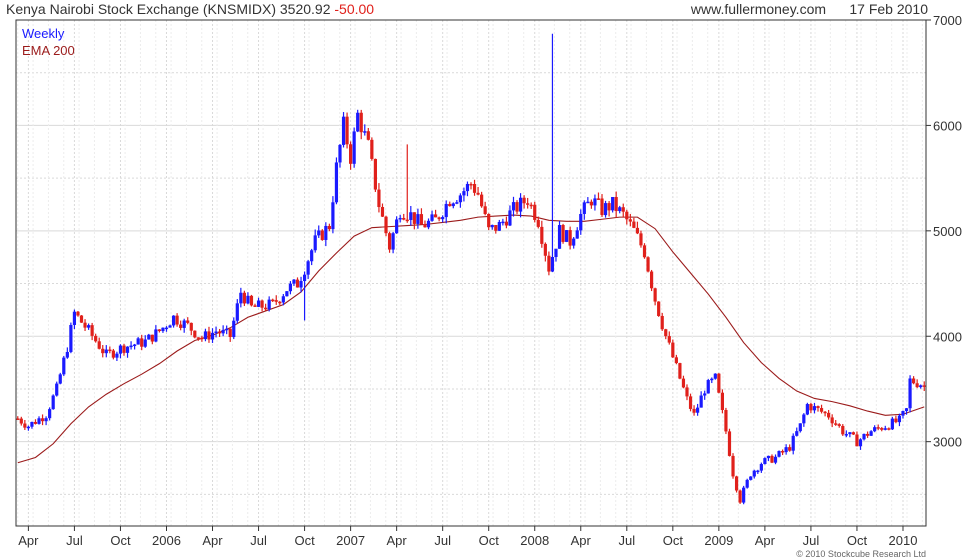 Image resolution: width=980 pixels, height=560 pixels. Describe the element at coordinates (947, 231) in the screenshot. I see `y-tick-label: 5000` at that location.